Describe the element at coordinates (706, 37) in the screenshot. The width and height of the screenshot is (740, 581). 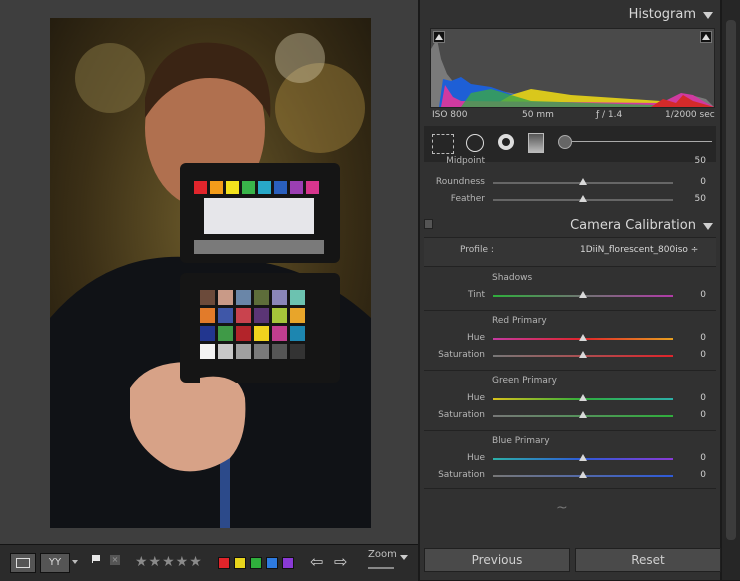
I see `highlight-clipping-indicator-icon` at that location.